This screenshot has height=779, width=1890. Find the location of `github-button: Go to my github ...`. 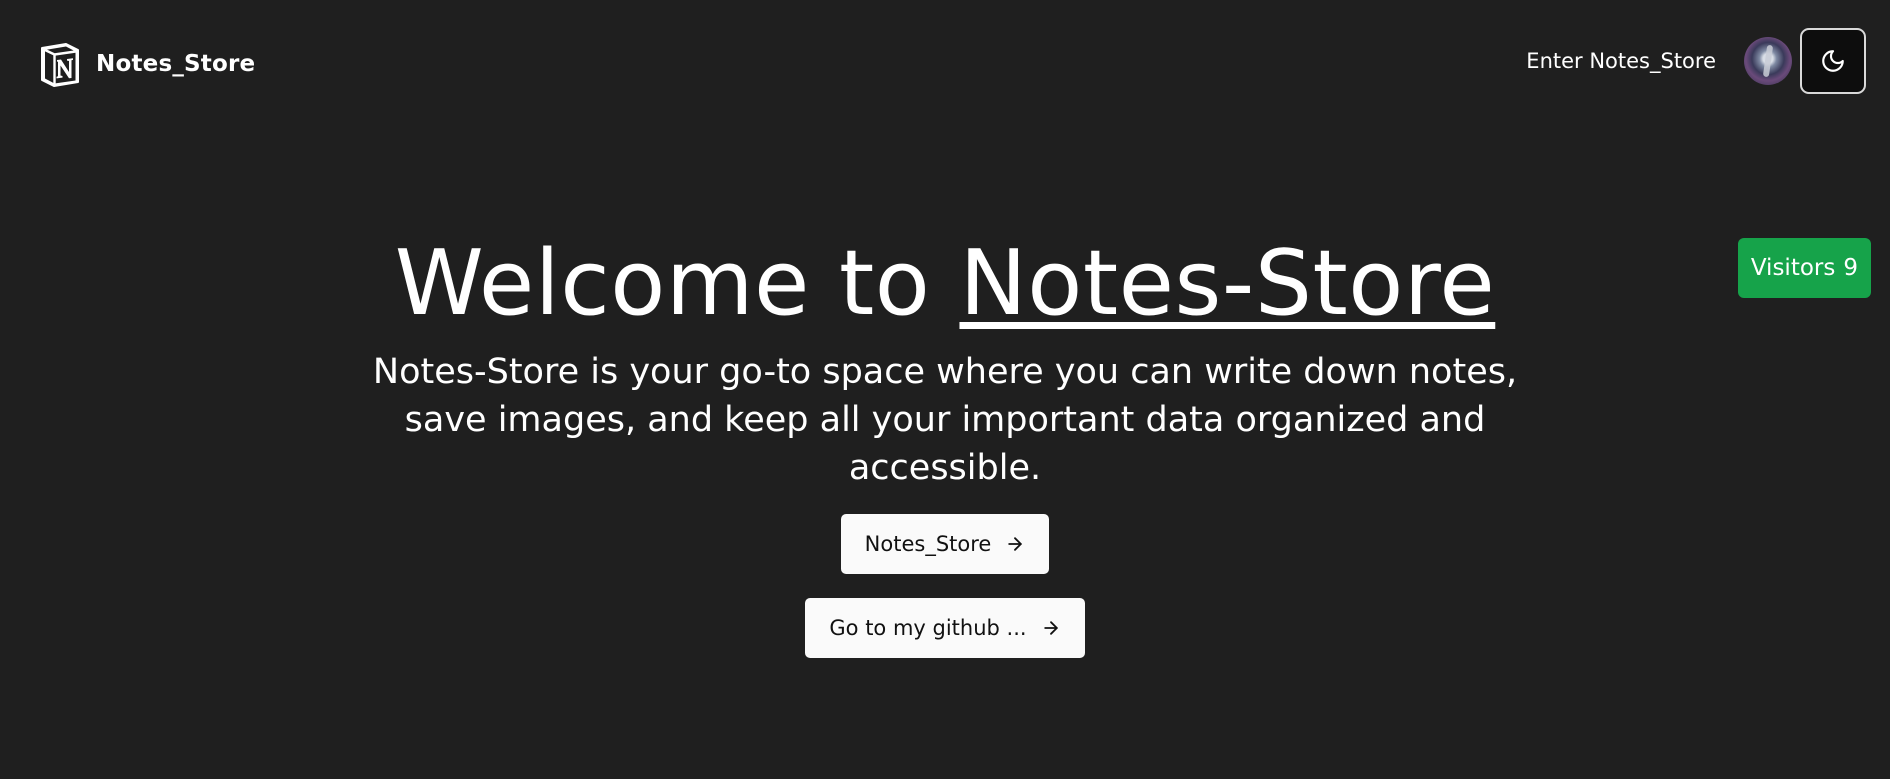

github-button: Go to my github ... is located at coordinates (945, 628).